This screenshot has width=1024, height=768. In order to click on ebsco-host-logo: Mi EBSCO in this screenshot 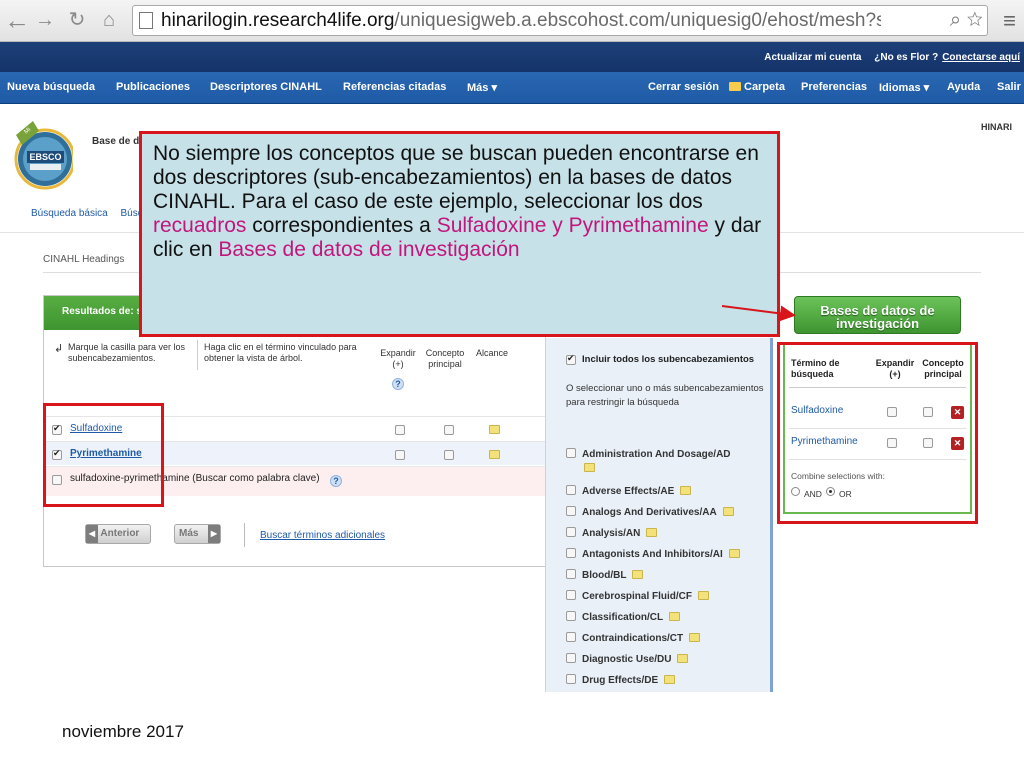, I will do `click(43, 155)`.